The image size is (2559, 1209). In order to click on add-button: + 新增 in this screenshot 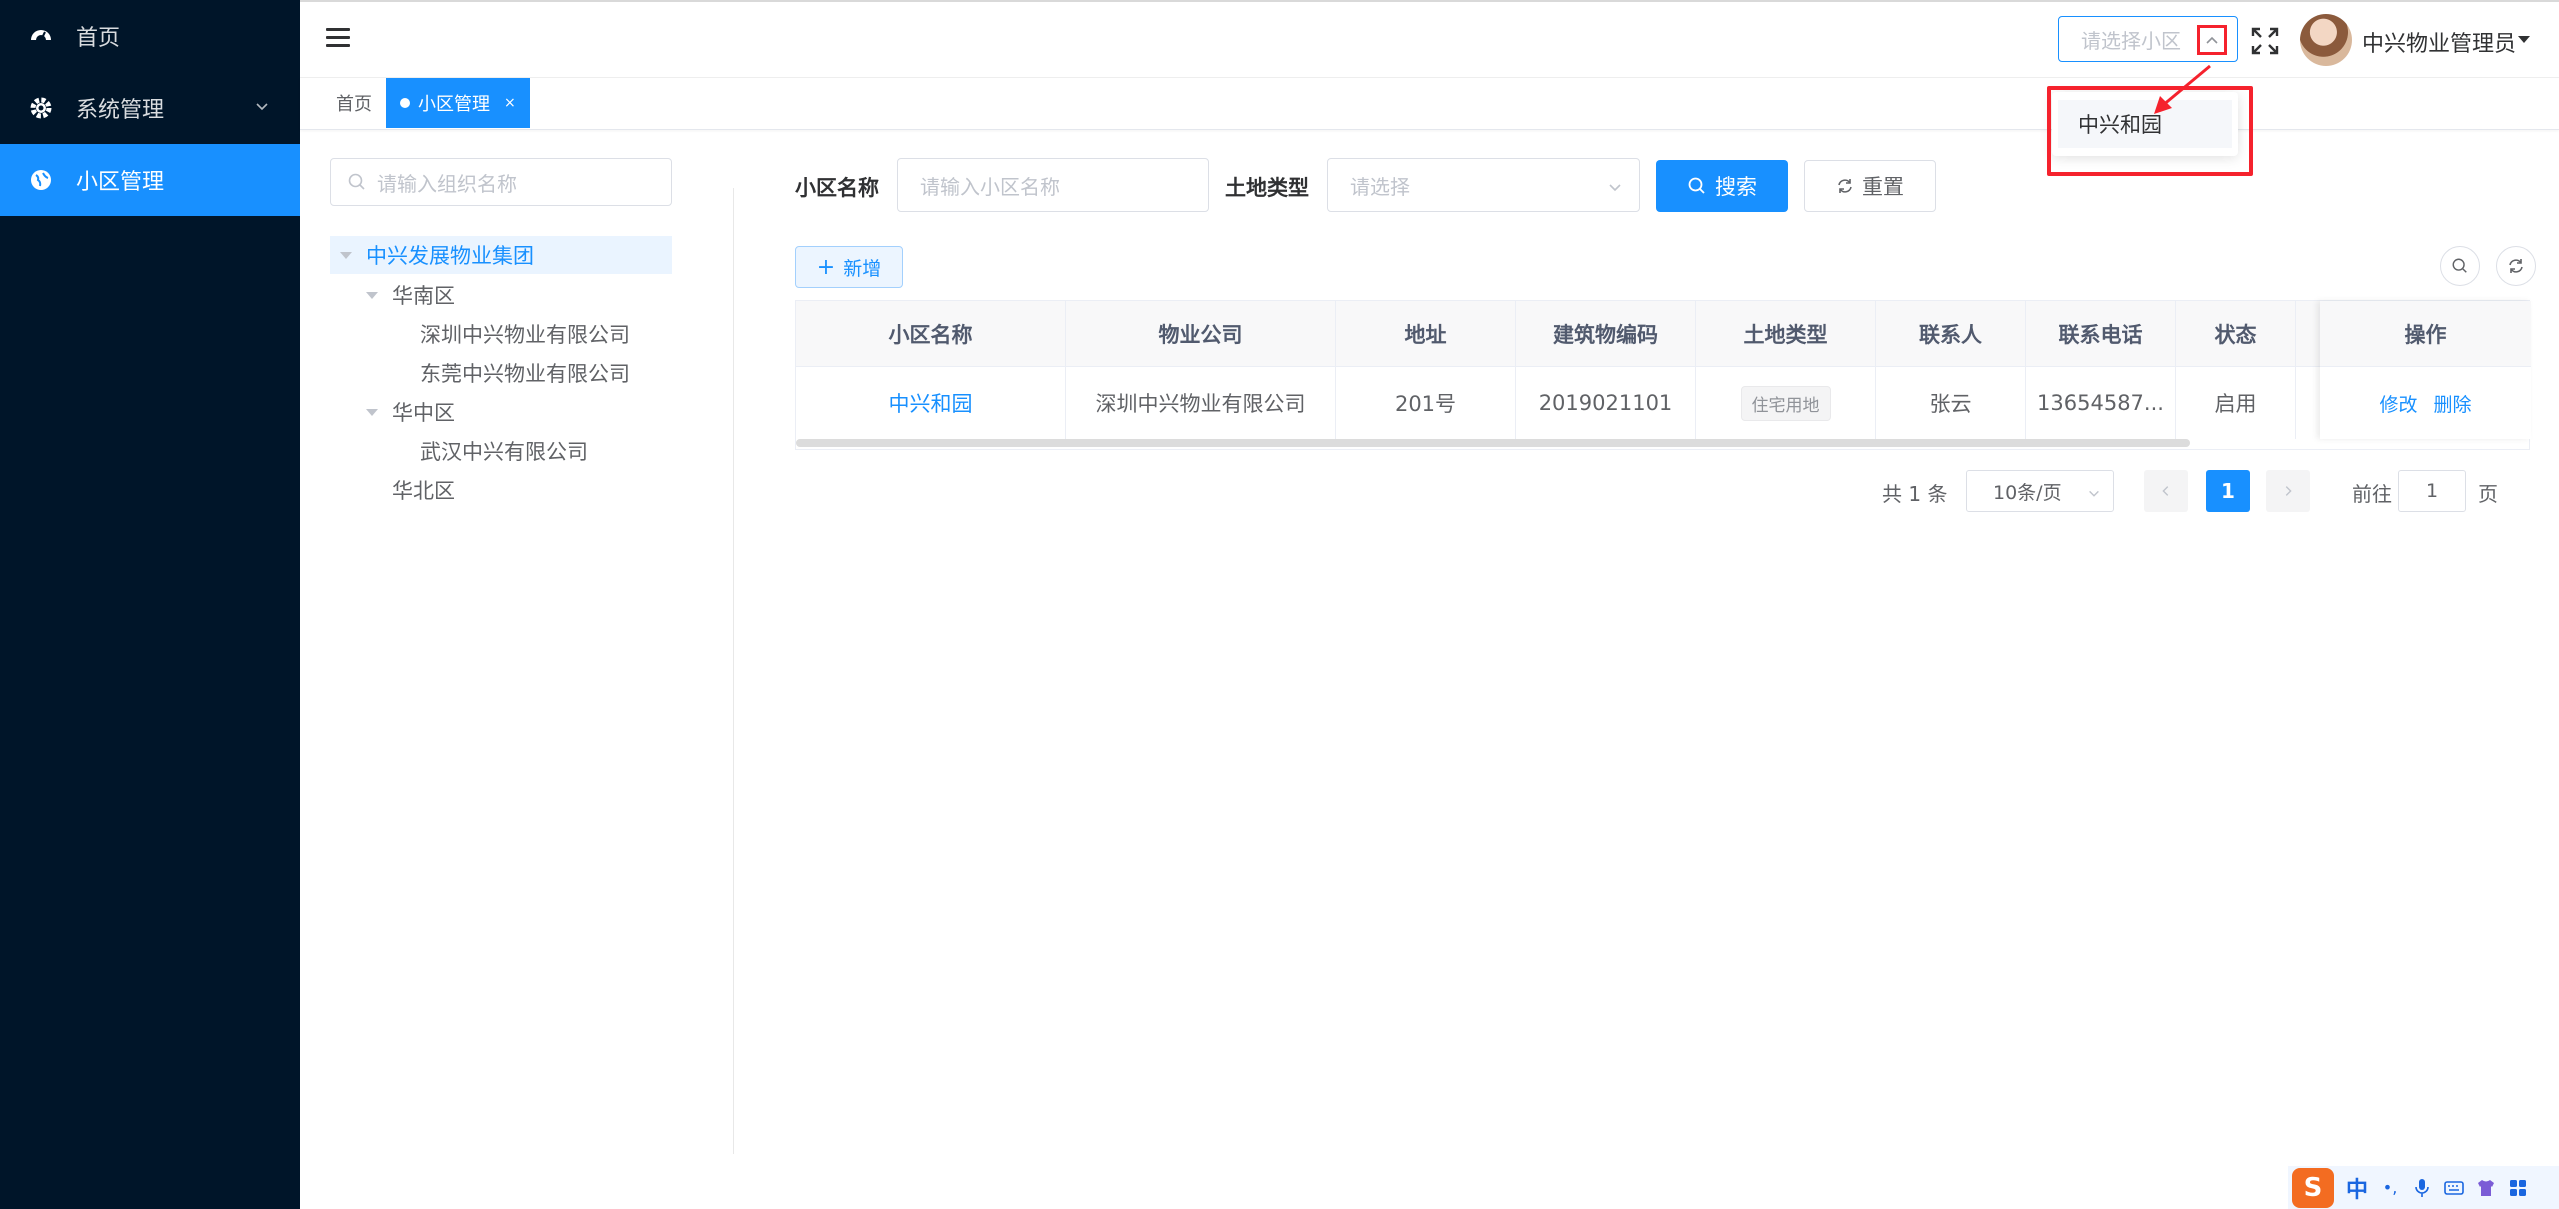, I will do `click(849, 267)`.